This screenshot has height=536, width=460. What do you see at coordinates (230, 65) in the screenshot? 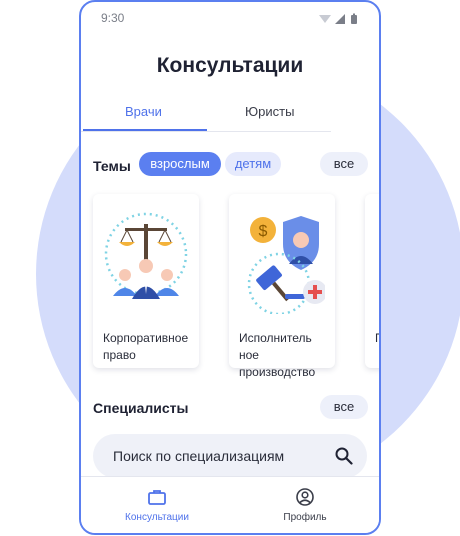
I see `page-title: Консультации` at bounding box center [230, 65].